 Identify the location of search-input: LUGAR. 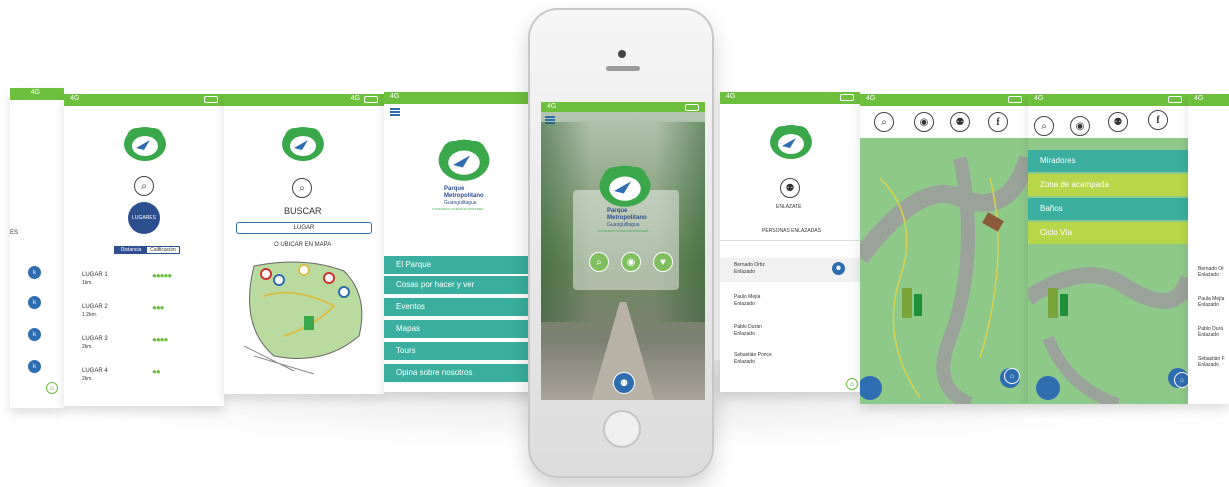
(304, 228).